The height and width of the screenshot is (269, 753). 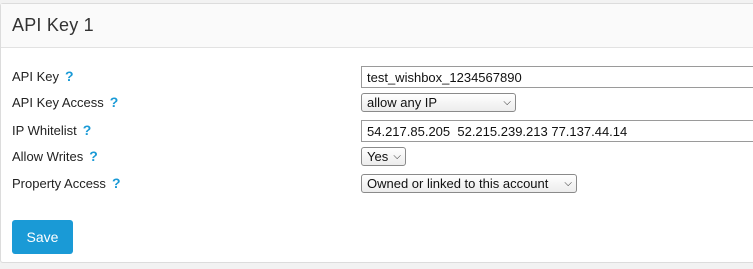 I want to click on api-key-access-label-row: API Key Access ?, so click(x=65, y=102).